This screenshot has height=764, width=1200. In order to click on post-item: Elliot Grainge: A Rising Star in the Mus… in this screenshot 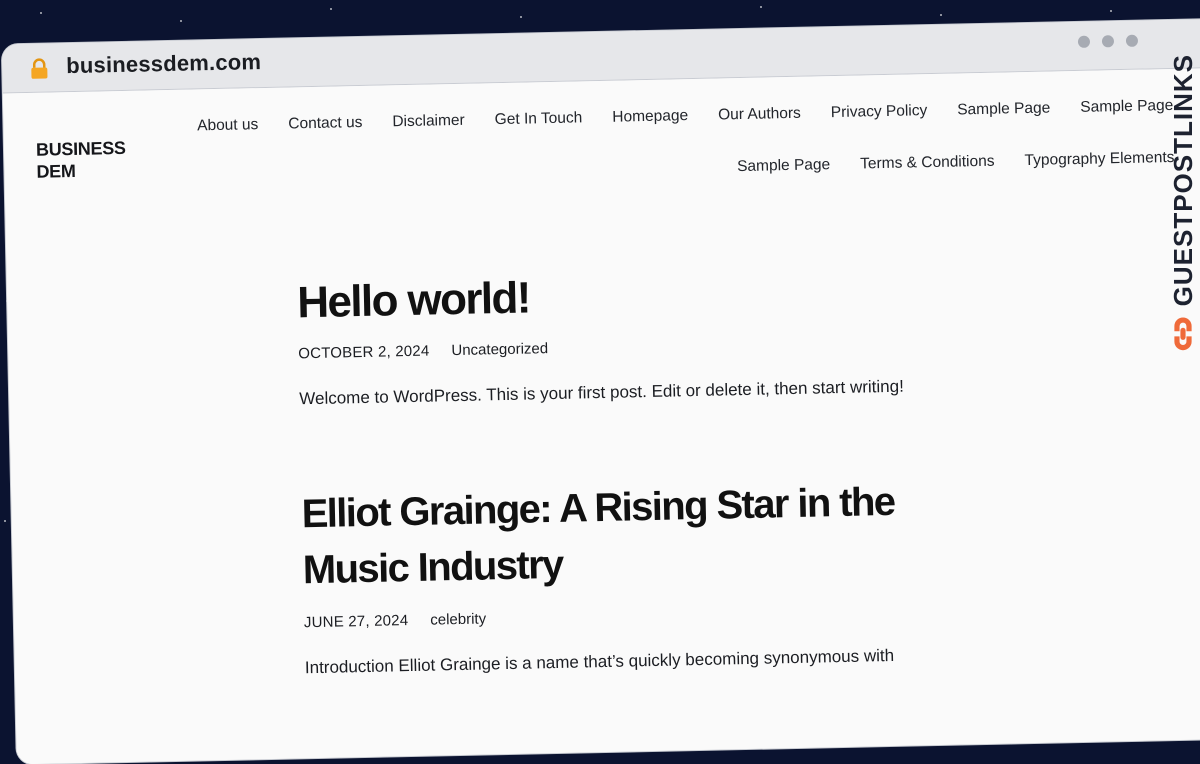, I will do `click(623, 577)`.